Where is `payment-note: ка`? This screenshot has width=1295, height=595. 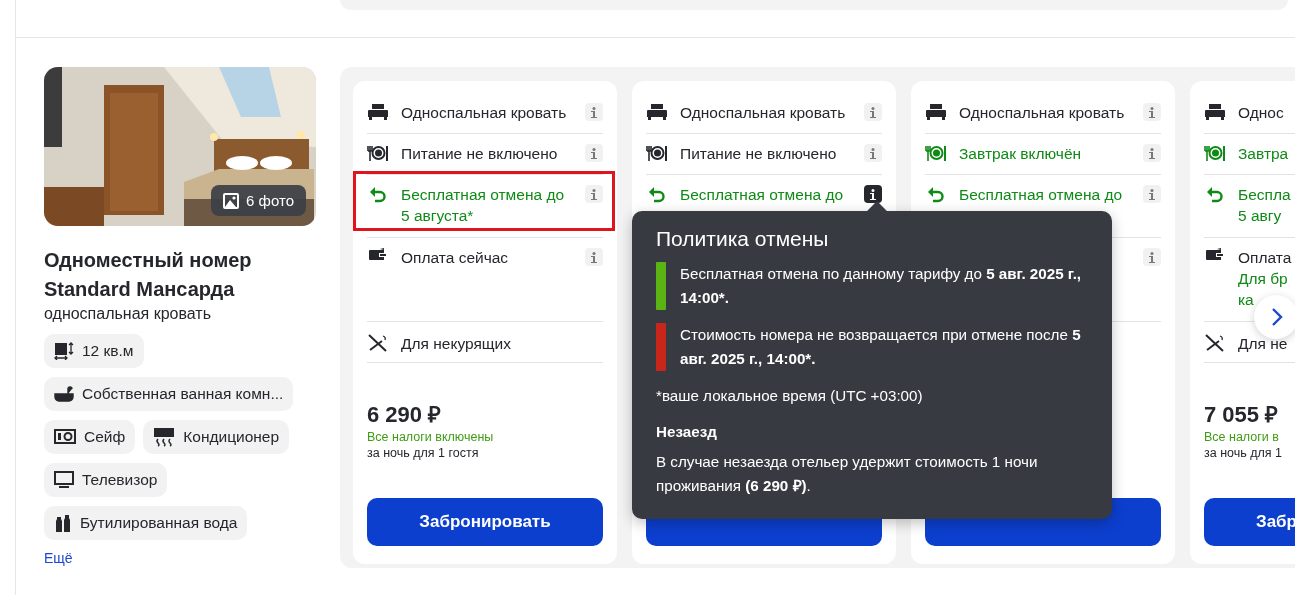 payment-note: ка is located at coordinates (1246, 300).